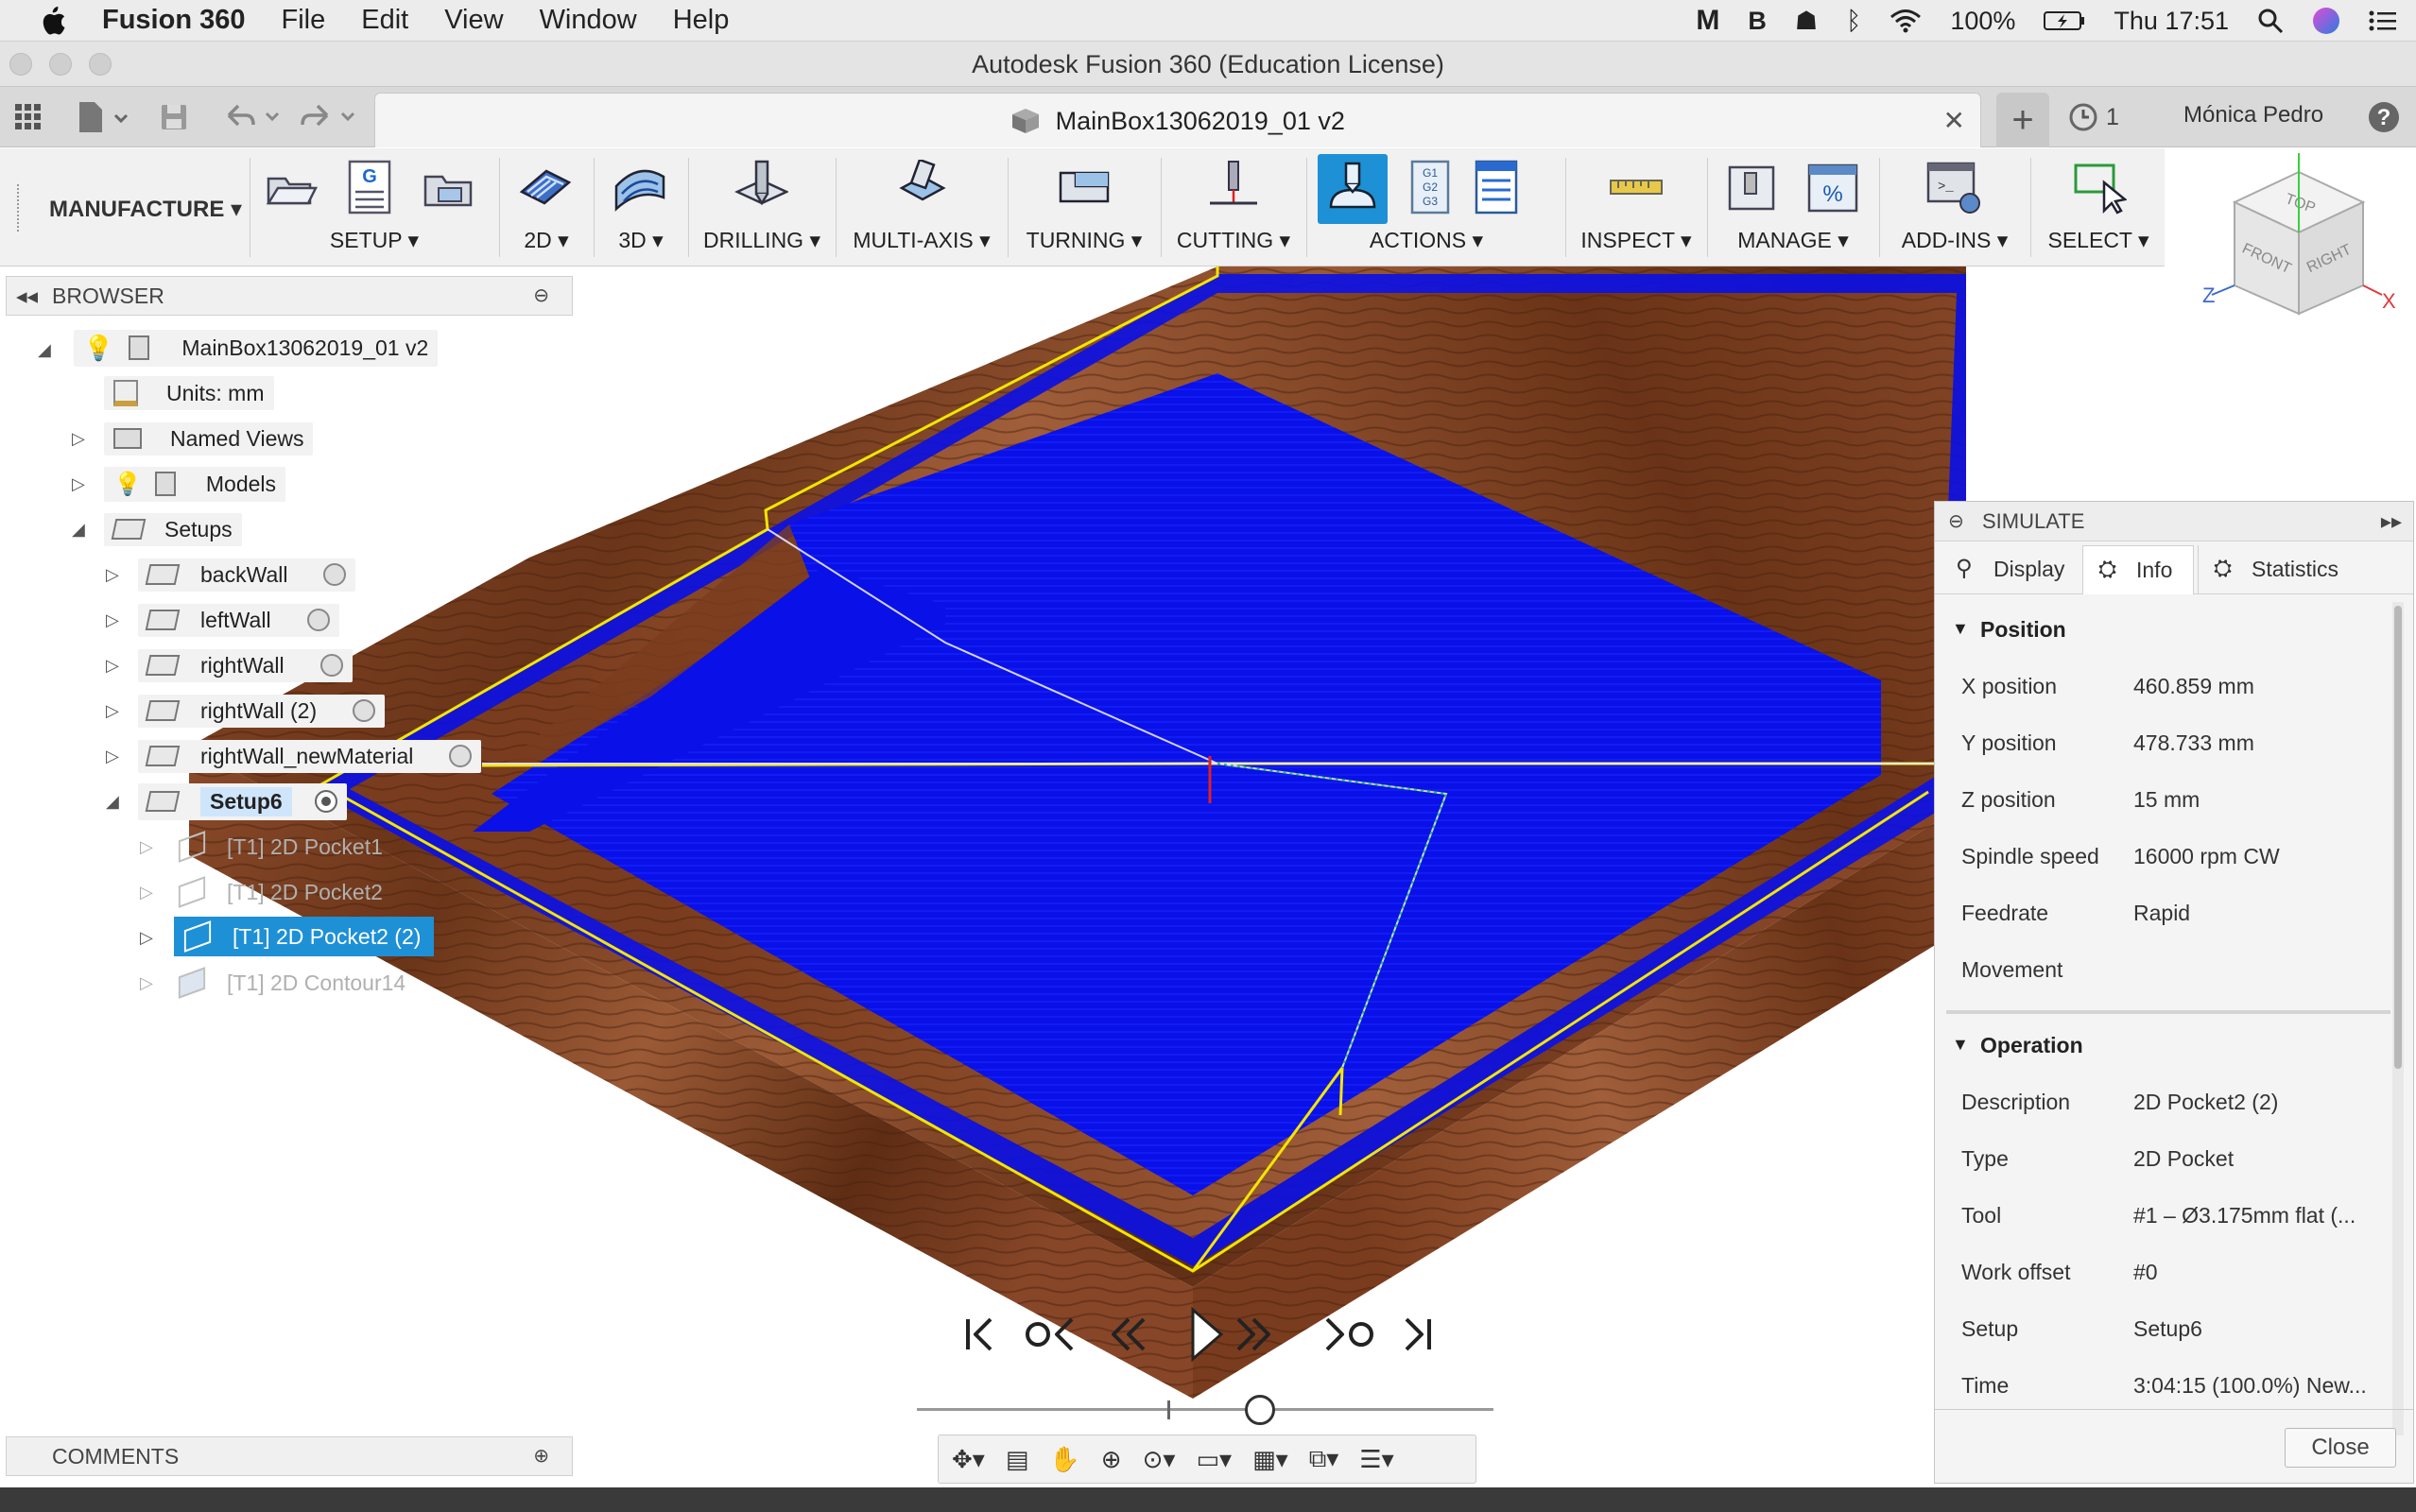 The height and width of the screenshot is (1512, 2416). What do you see at coordinates (1205, 1410) in the screenshot?
I see `playback-timeline` at bounding box center [1205, 1410].